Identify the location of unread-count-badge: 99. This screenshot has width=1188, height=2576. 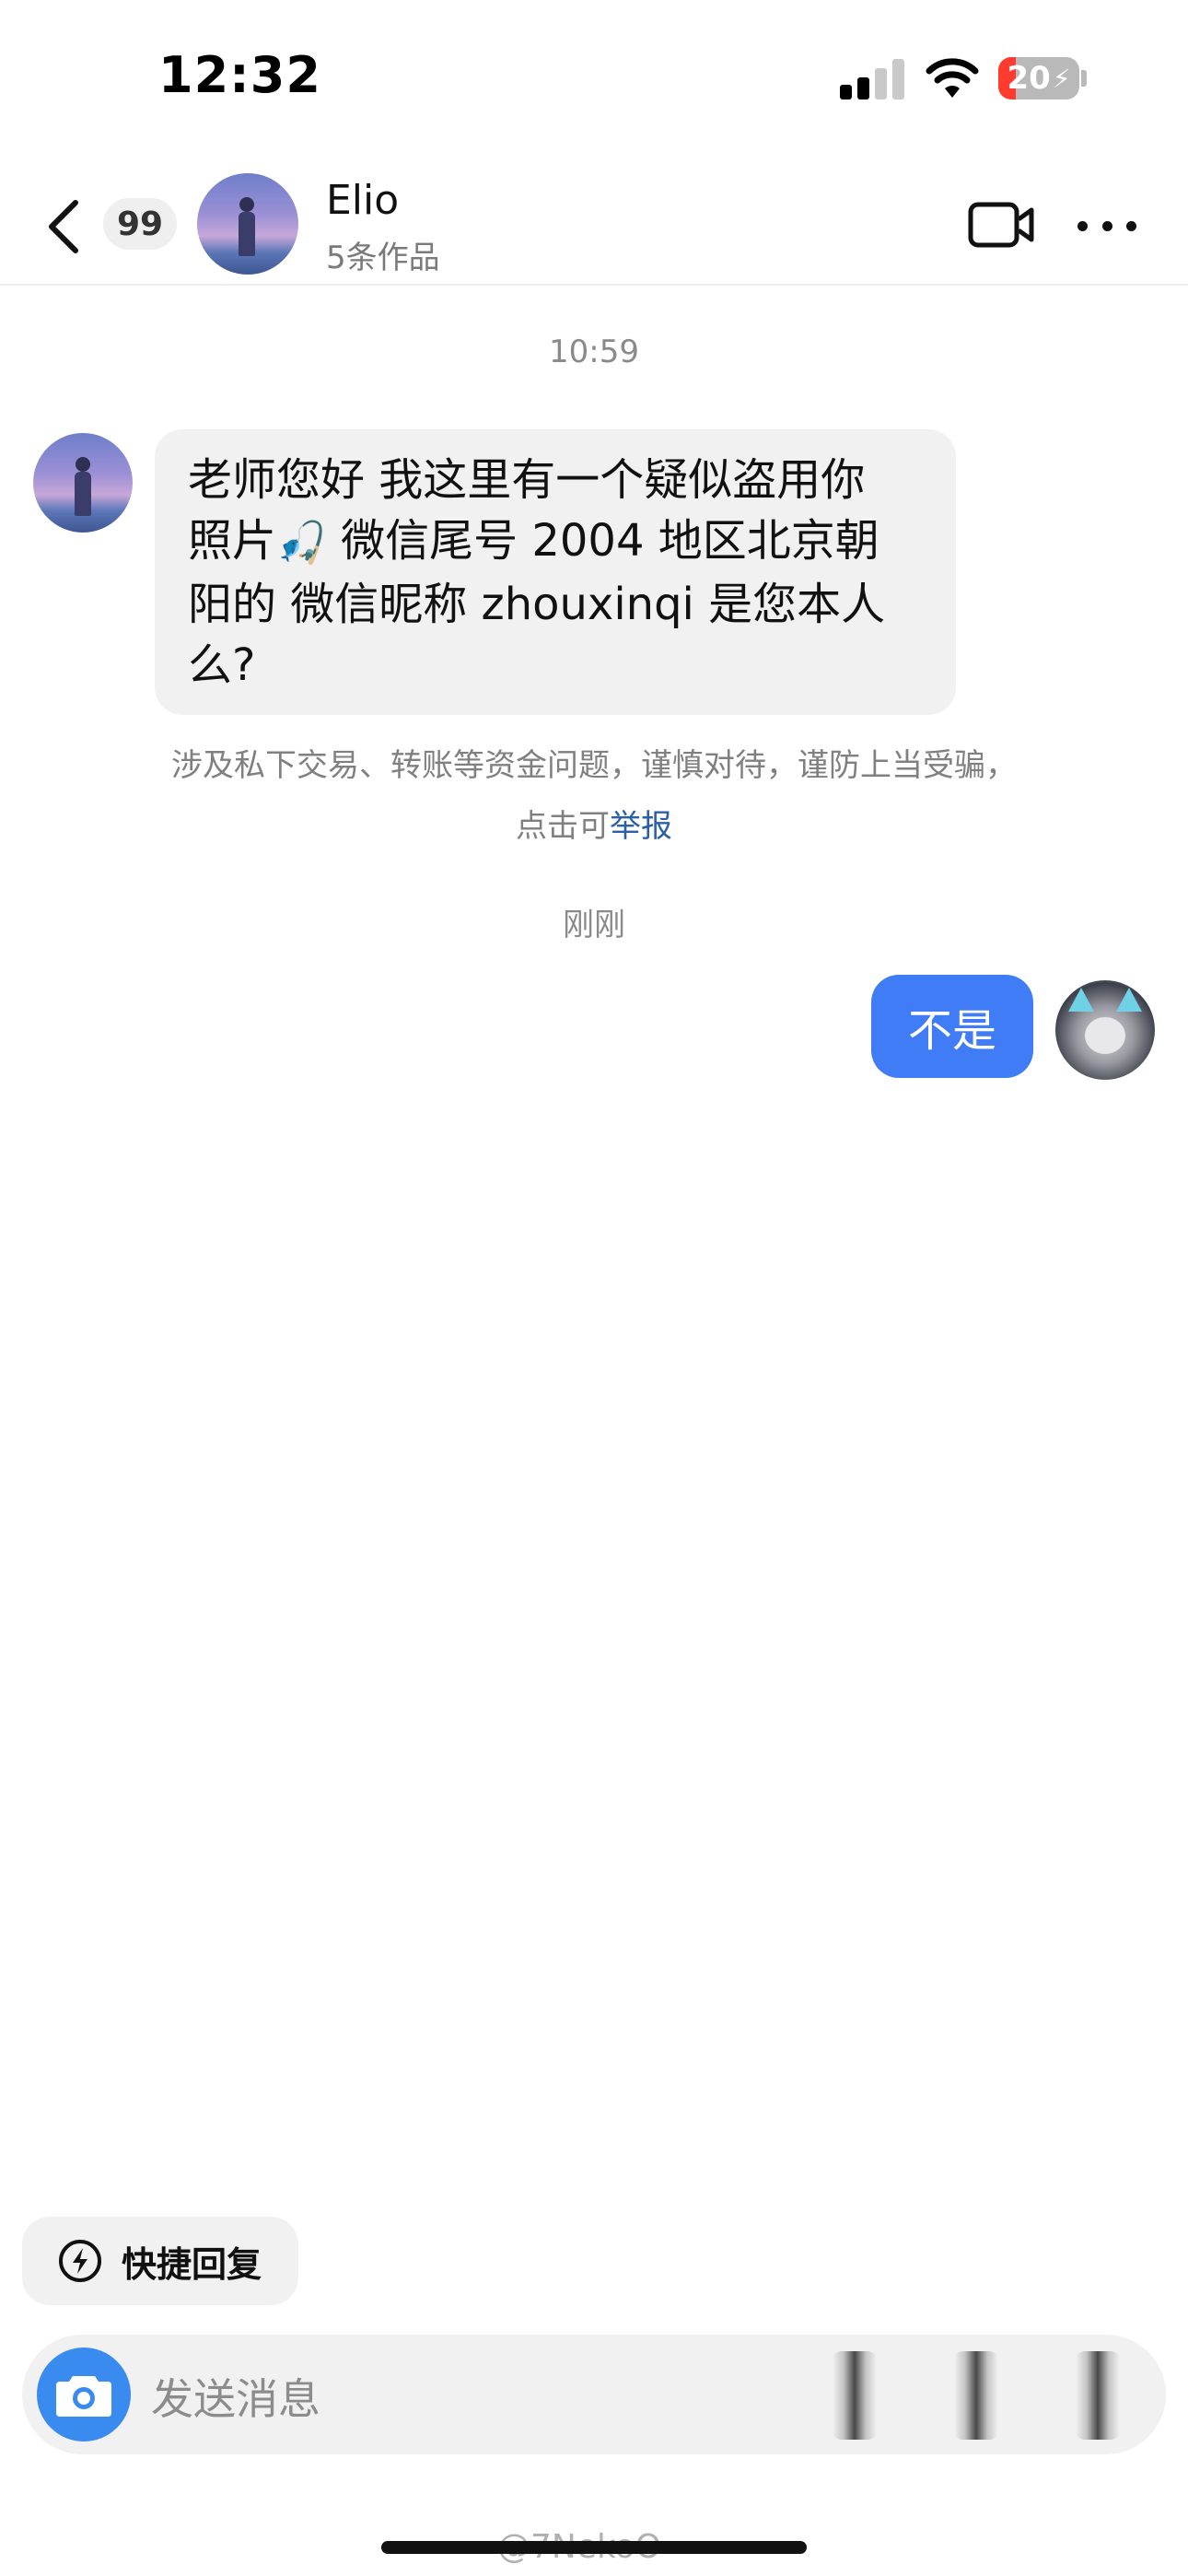
(140, 224).